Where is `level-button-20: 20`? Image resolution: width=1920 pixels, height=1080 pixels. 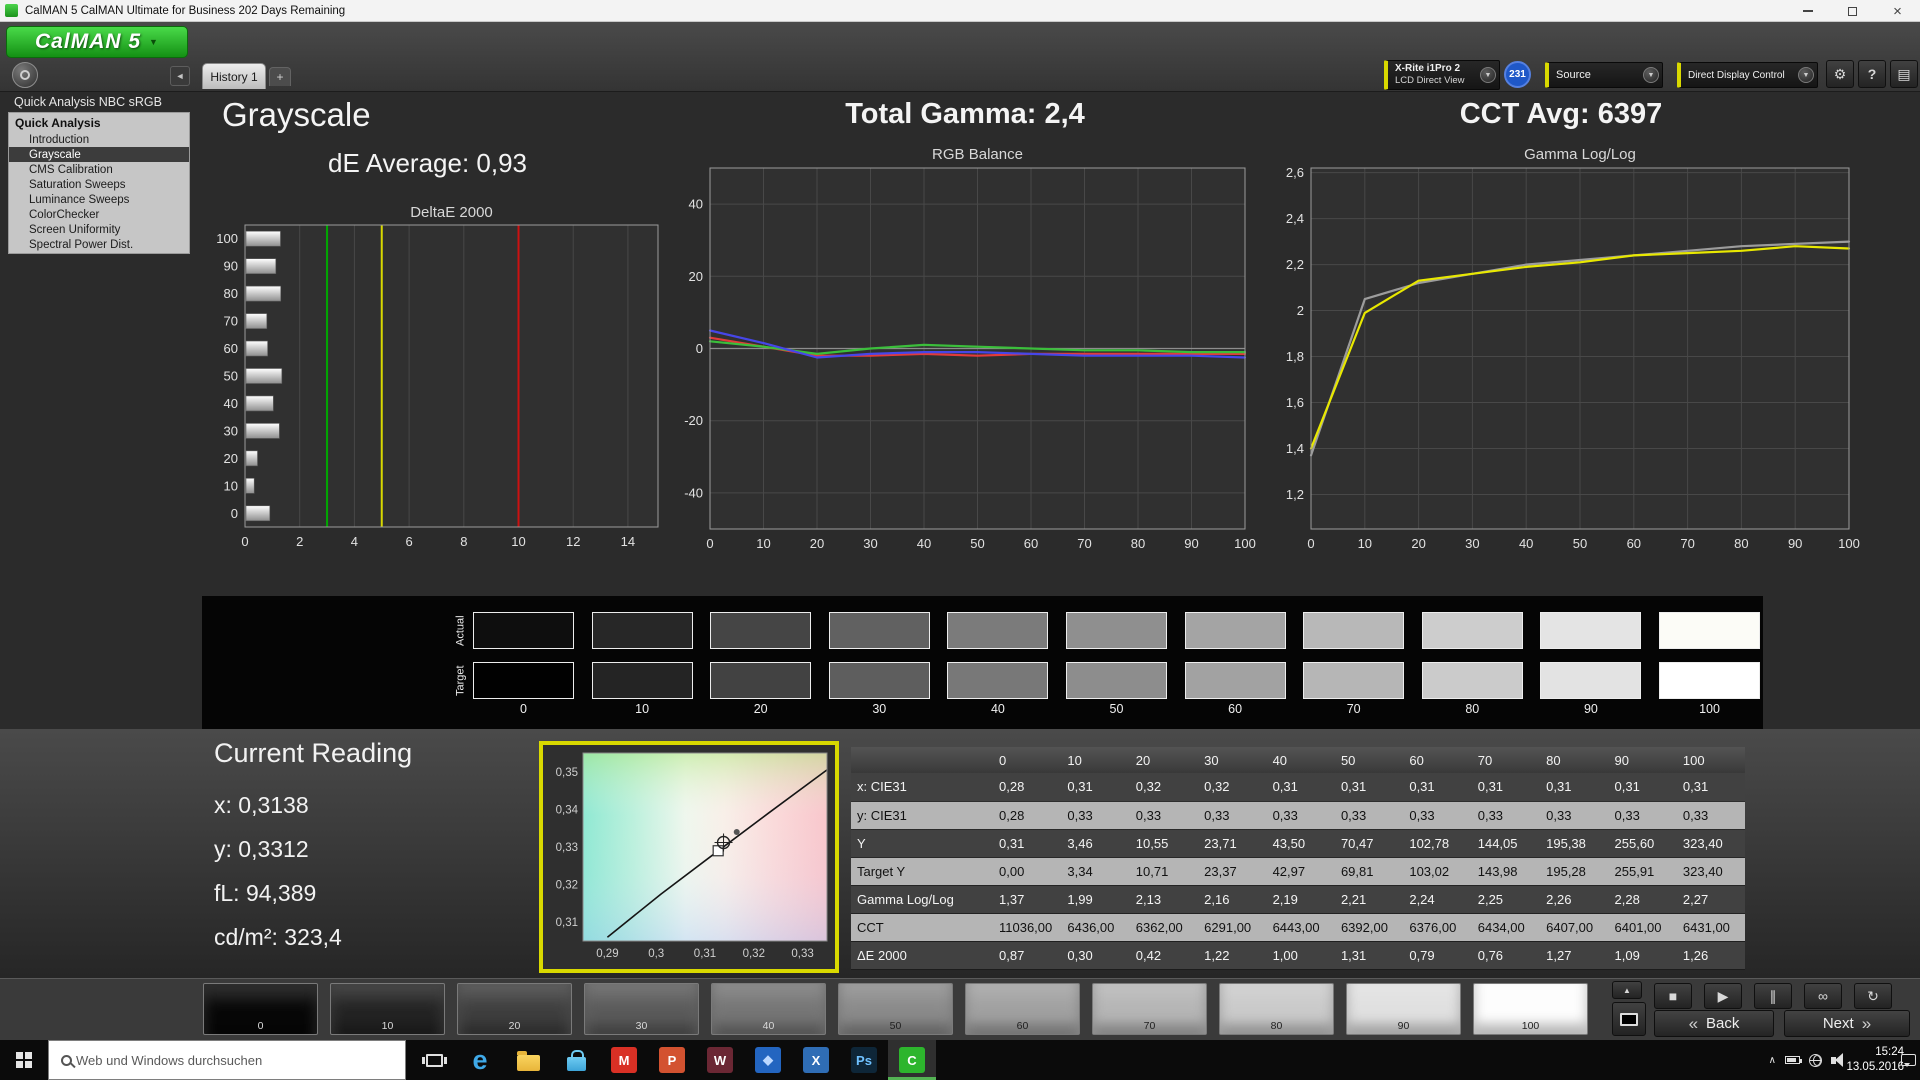
level-button-20: 20 is located at coordinates (514, 1009).